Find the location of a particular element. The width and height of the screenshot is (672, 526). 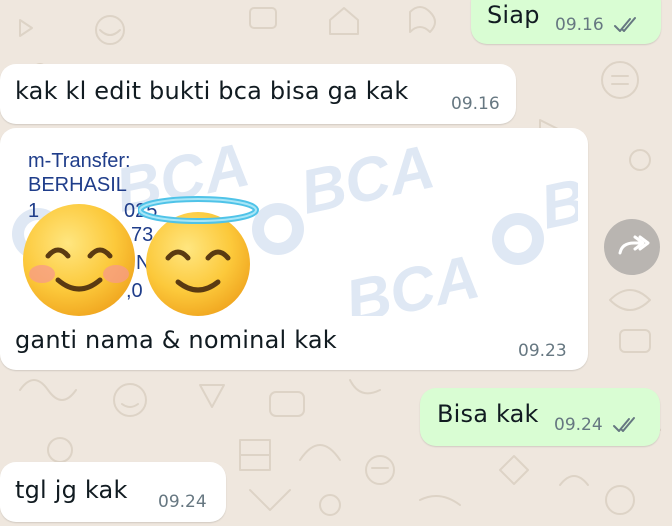

message-time: 09.23 is located at coordinates (542, 351).